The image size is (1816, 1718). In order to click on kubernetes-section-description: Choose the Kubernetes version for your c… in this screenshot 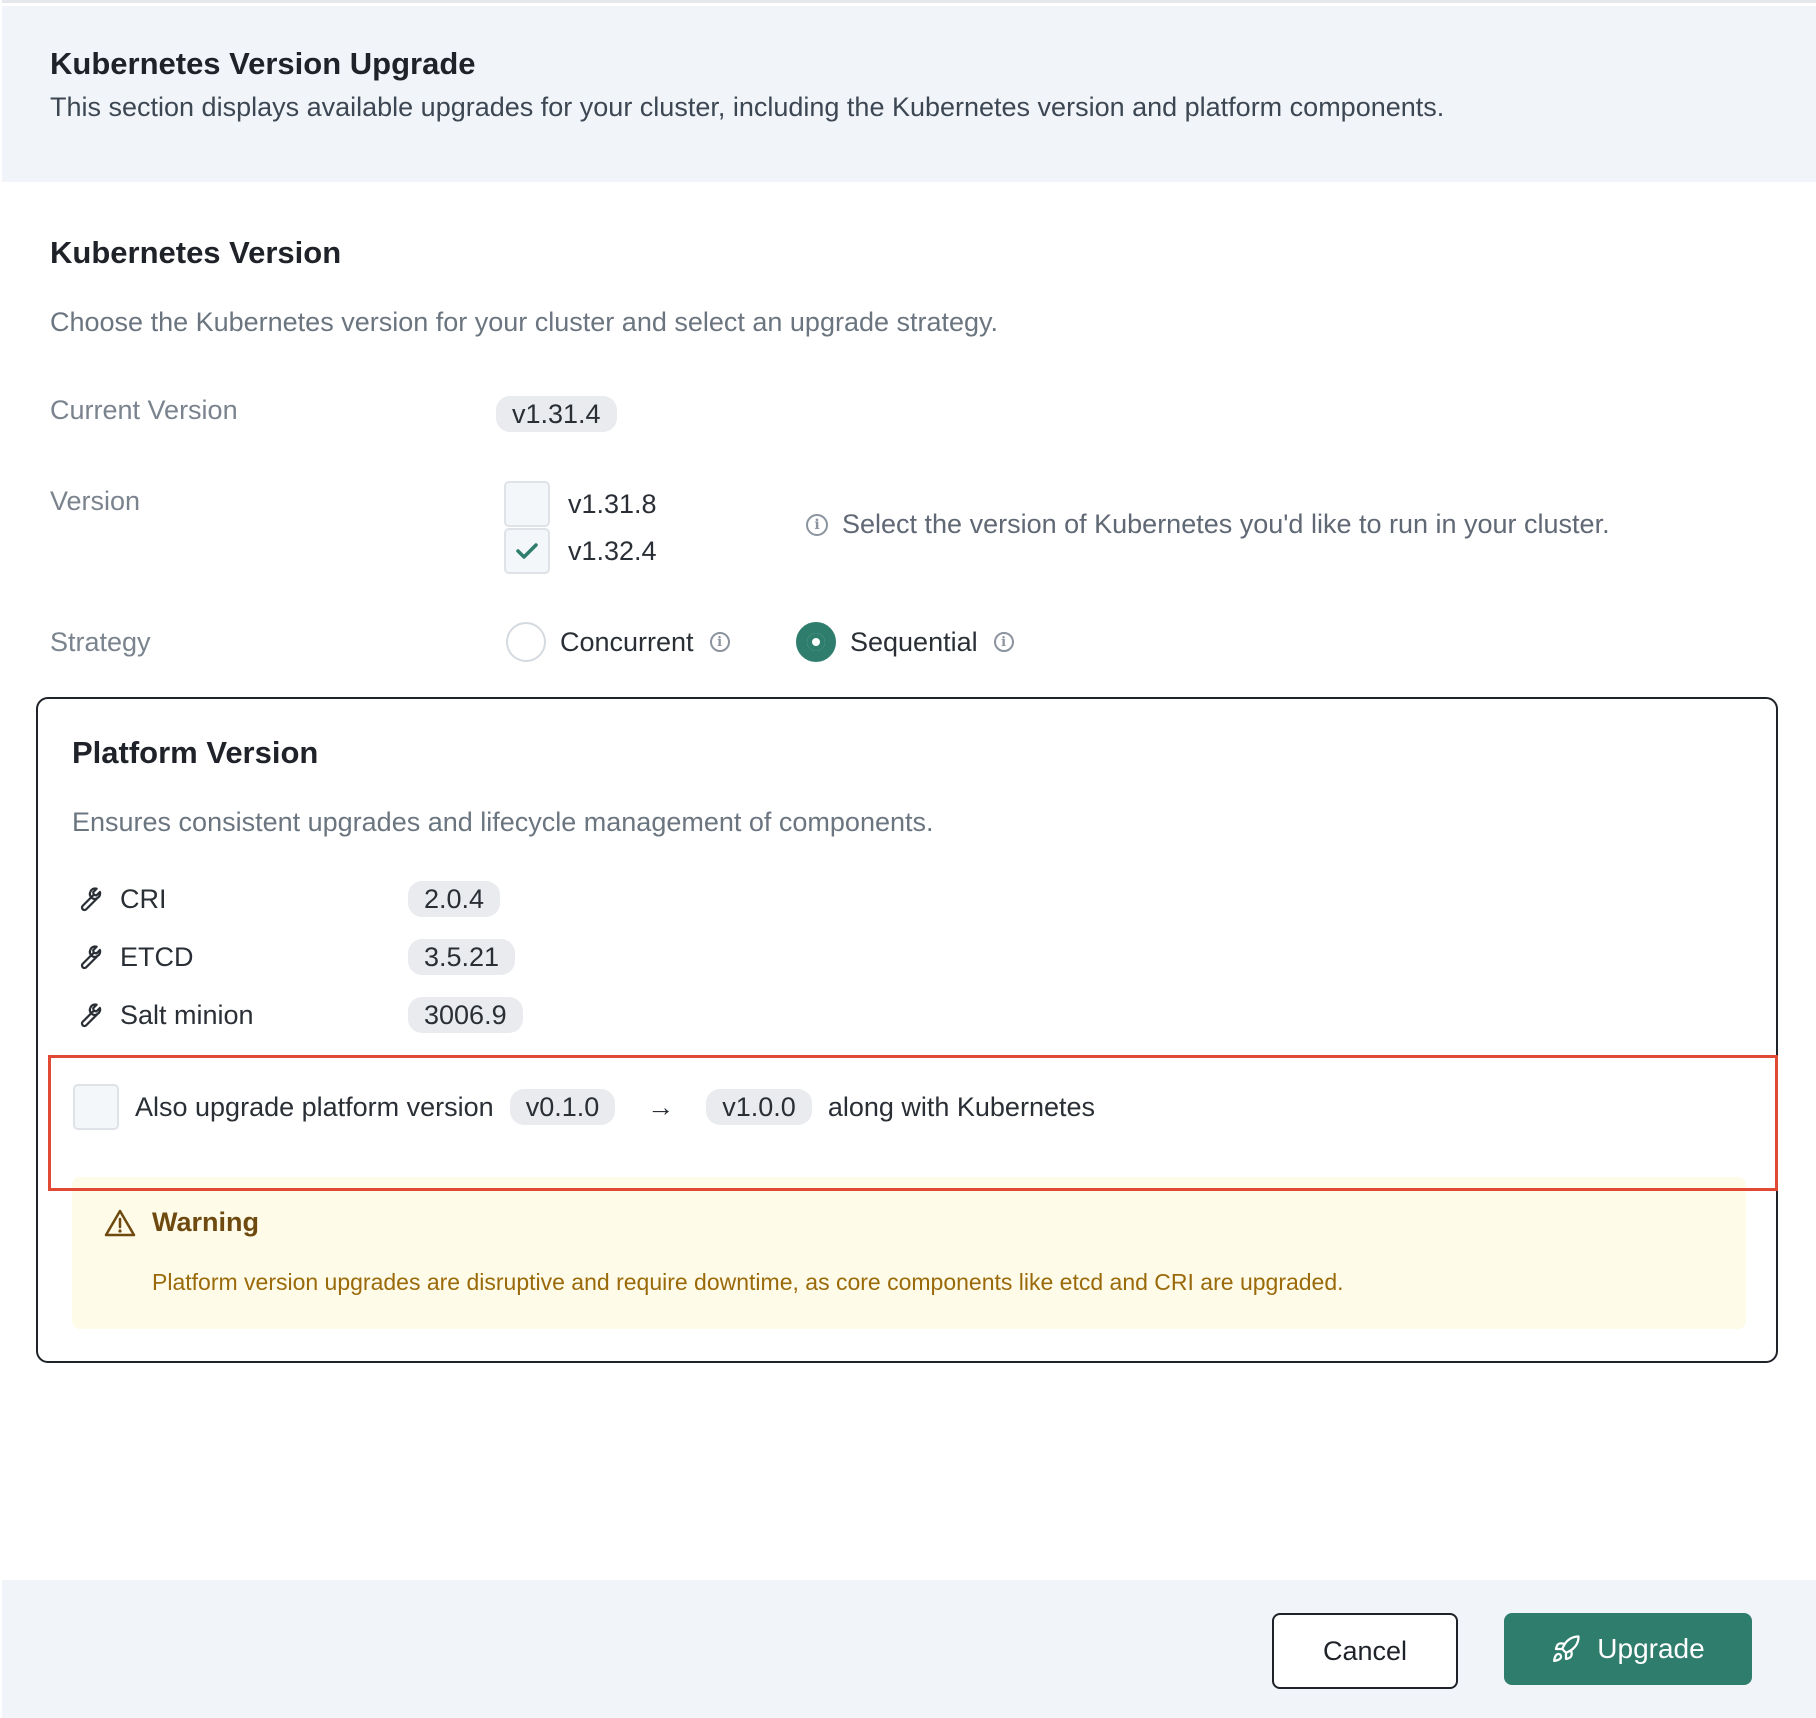, I will do `click(524, 322)`.